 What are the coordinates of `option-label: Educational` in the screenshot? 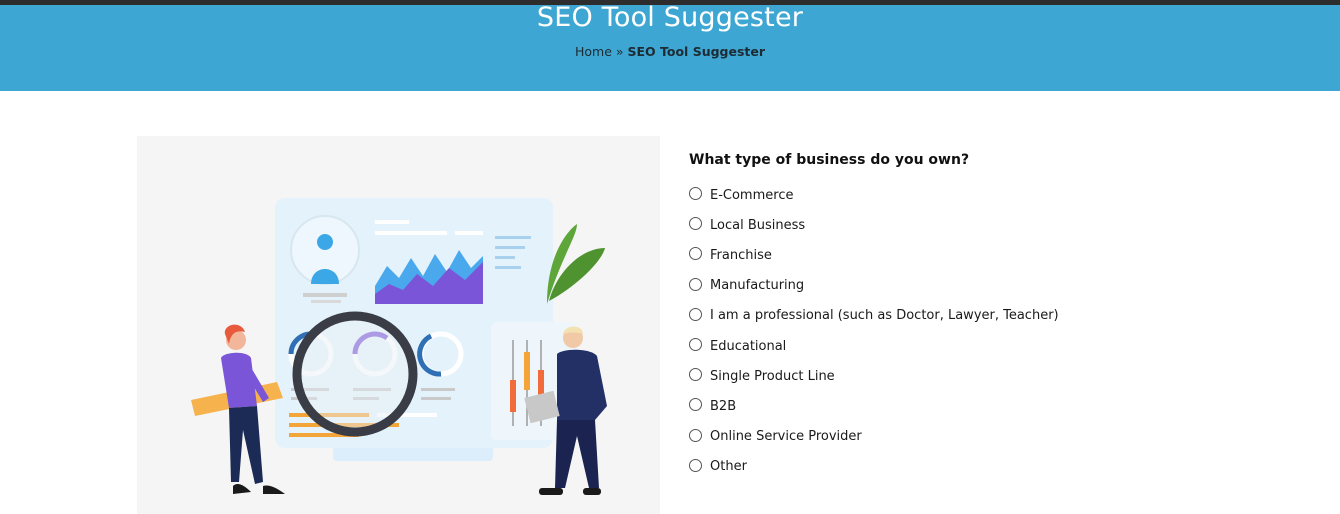 It's located at (748, 346).